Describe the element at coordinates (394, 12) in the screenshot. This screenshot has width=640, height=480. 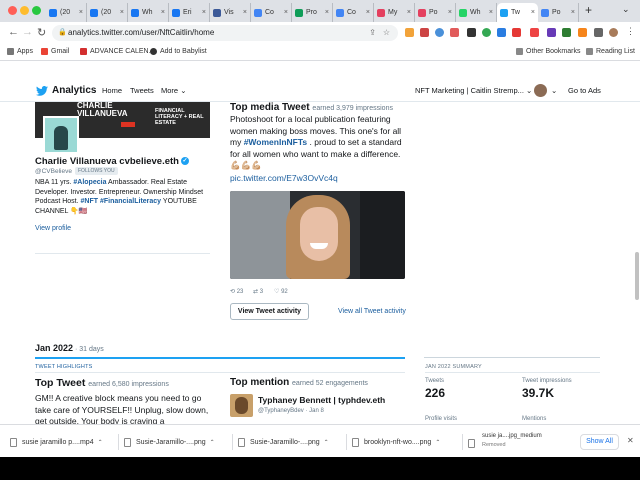
I see `browser-tab: My ×` at that location.